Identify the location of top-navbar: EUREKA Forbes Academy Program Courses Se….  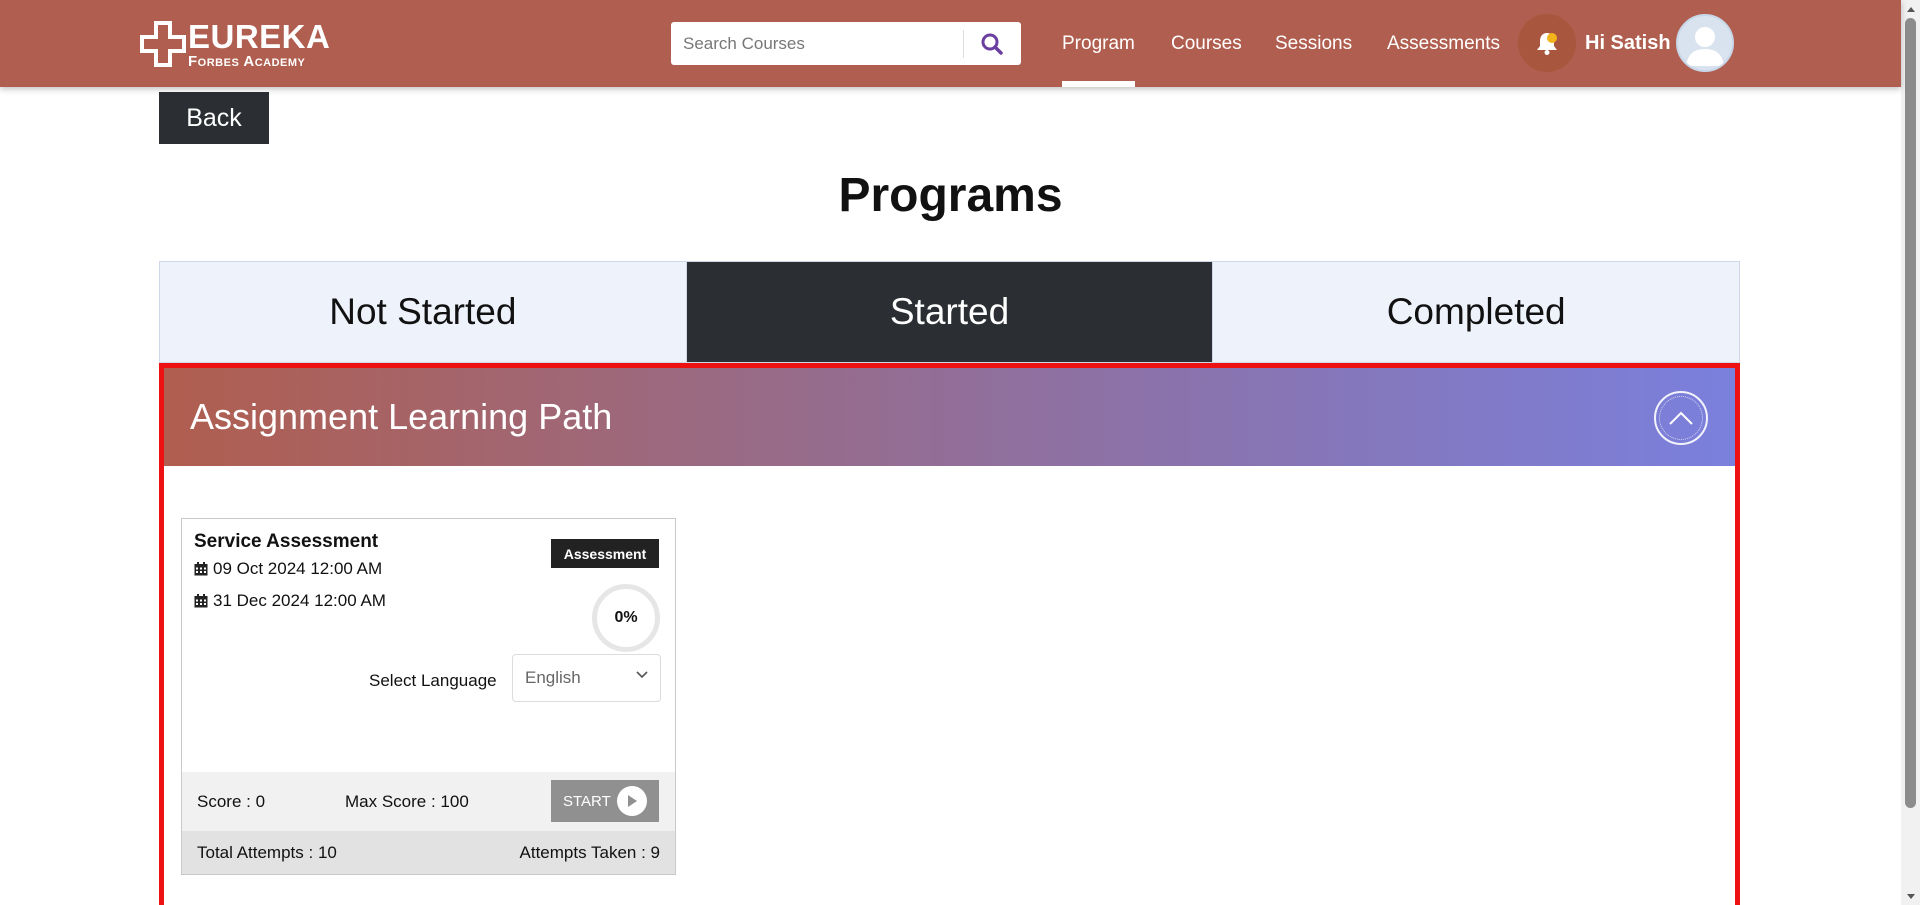
(950, 43).